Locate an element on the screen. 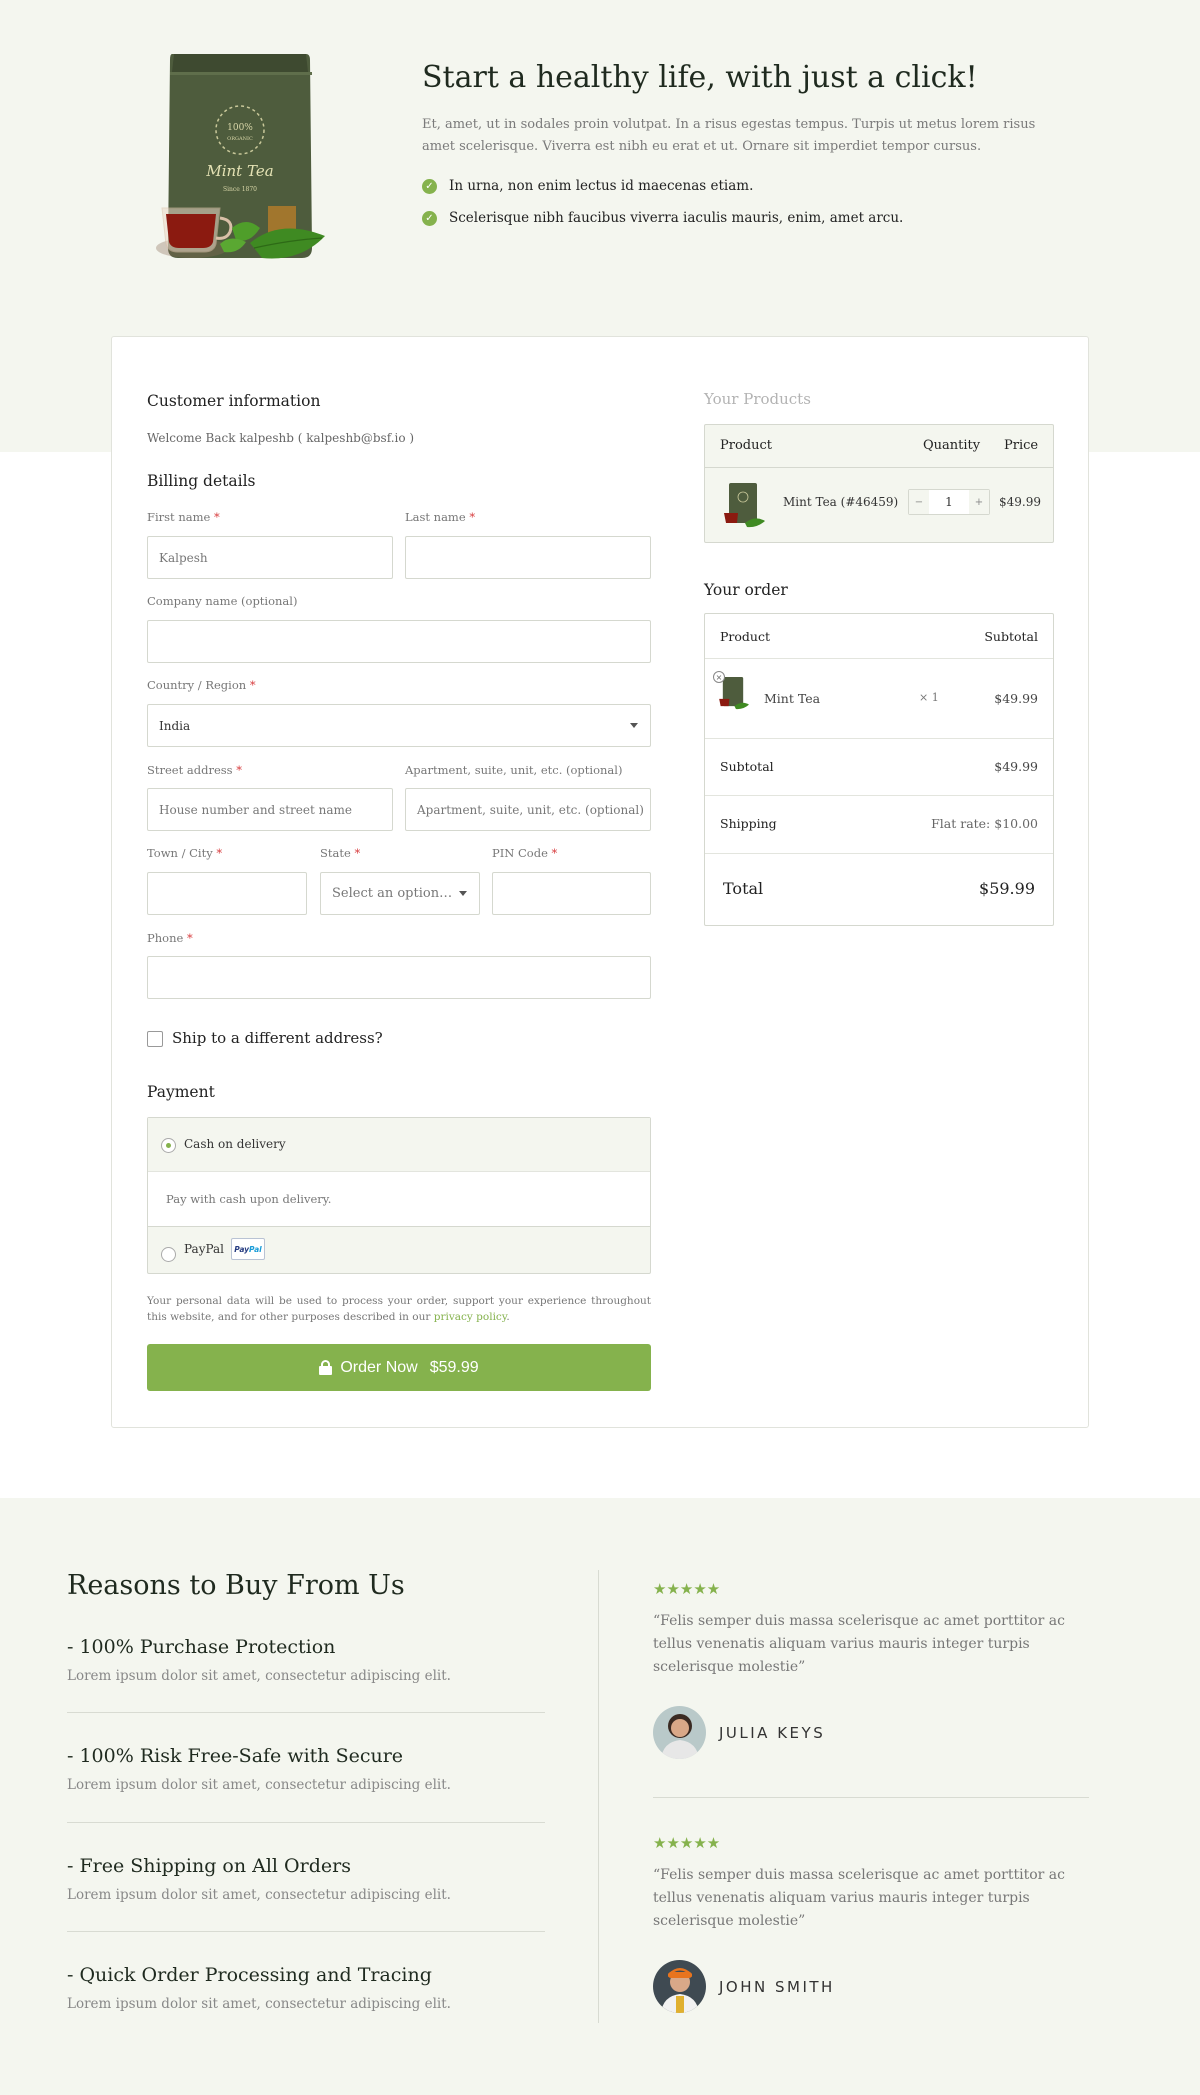  remove-item-icon: × is located at coordinates (719, 677).